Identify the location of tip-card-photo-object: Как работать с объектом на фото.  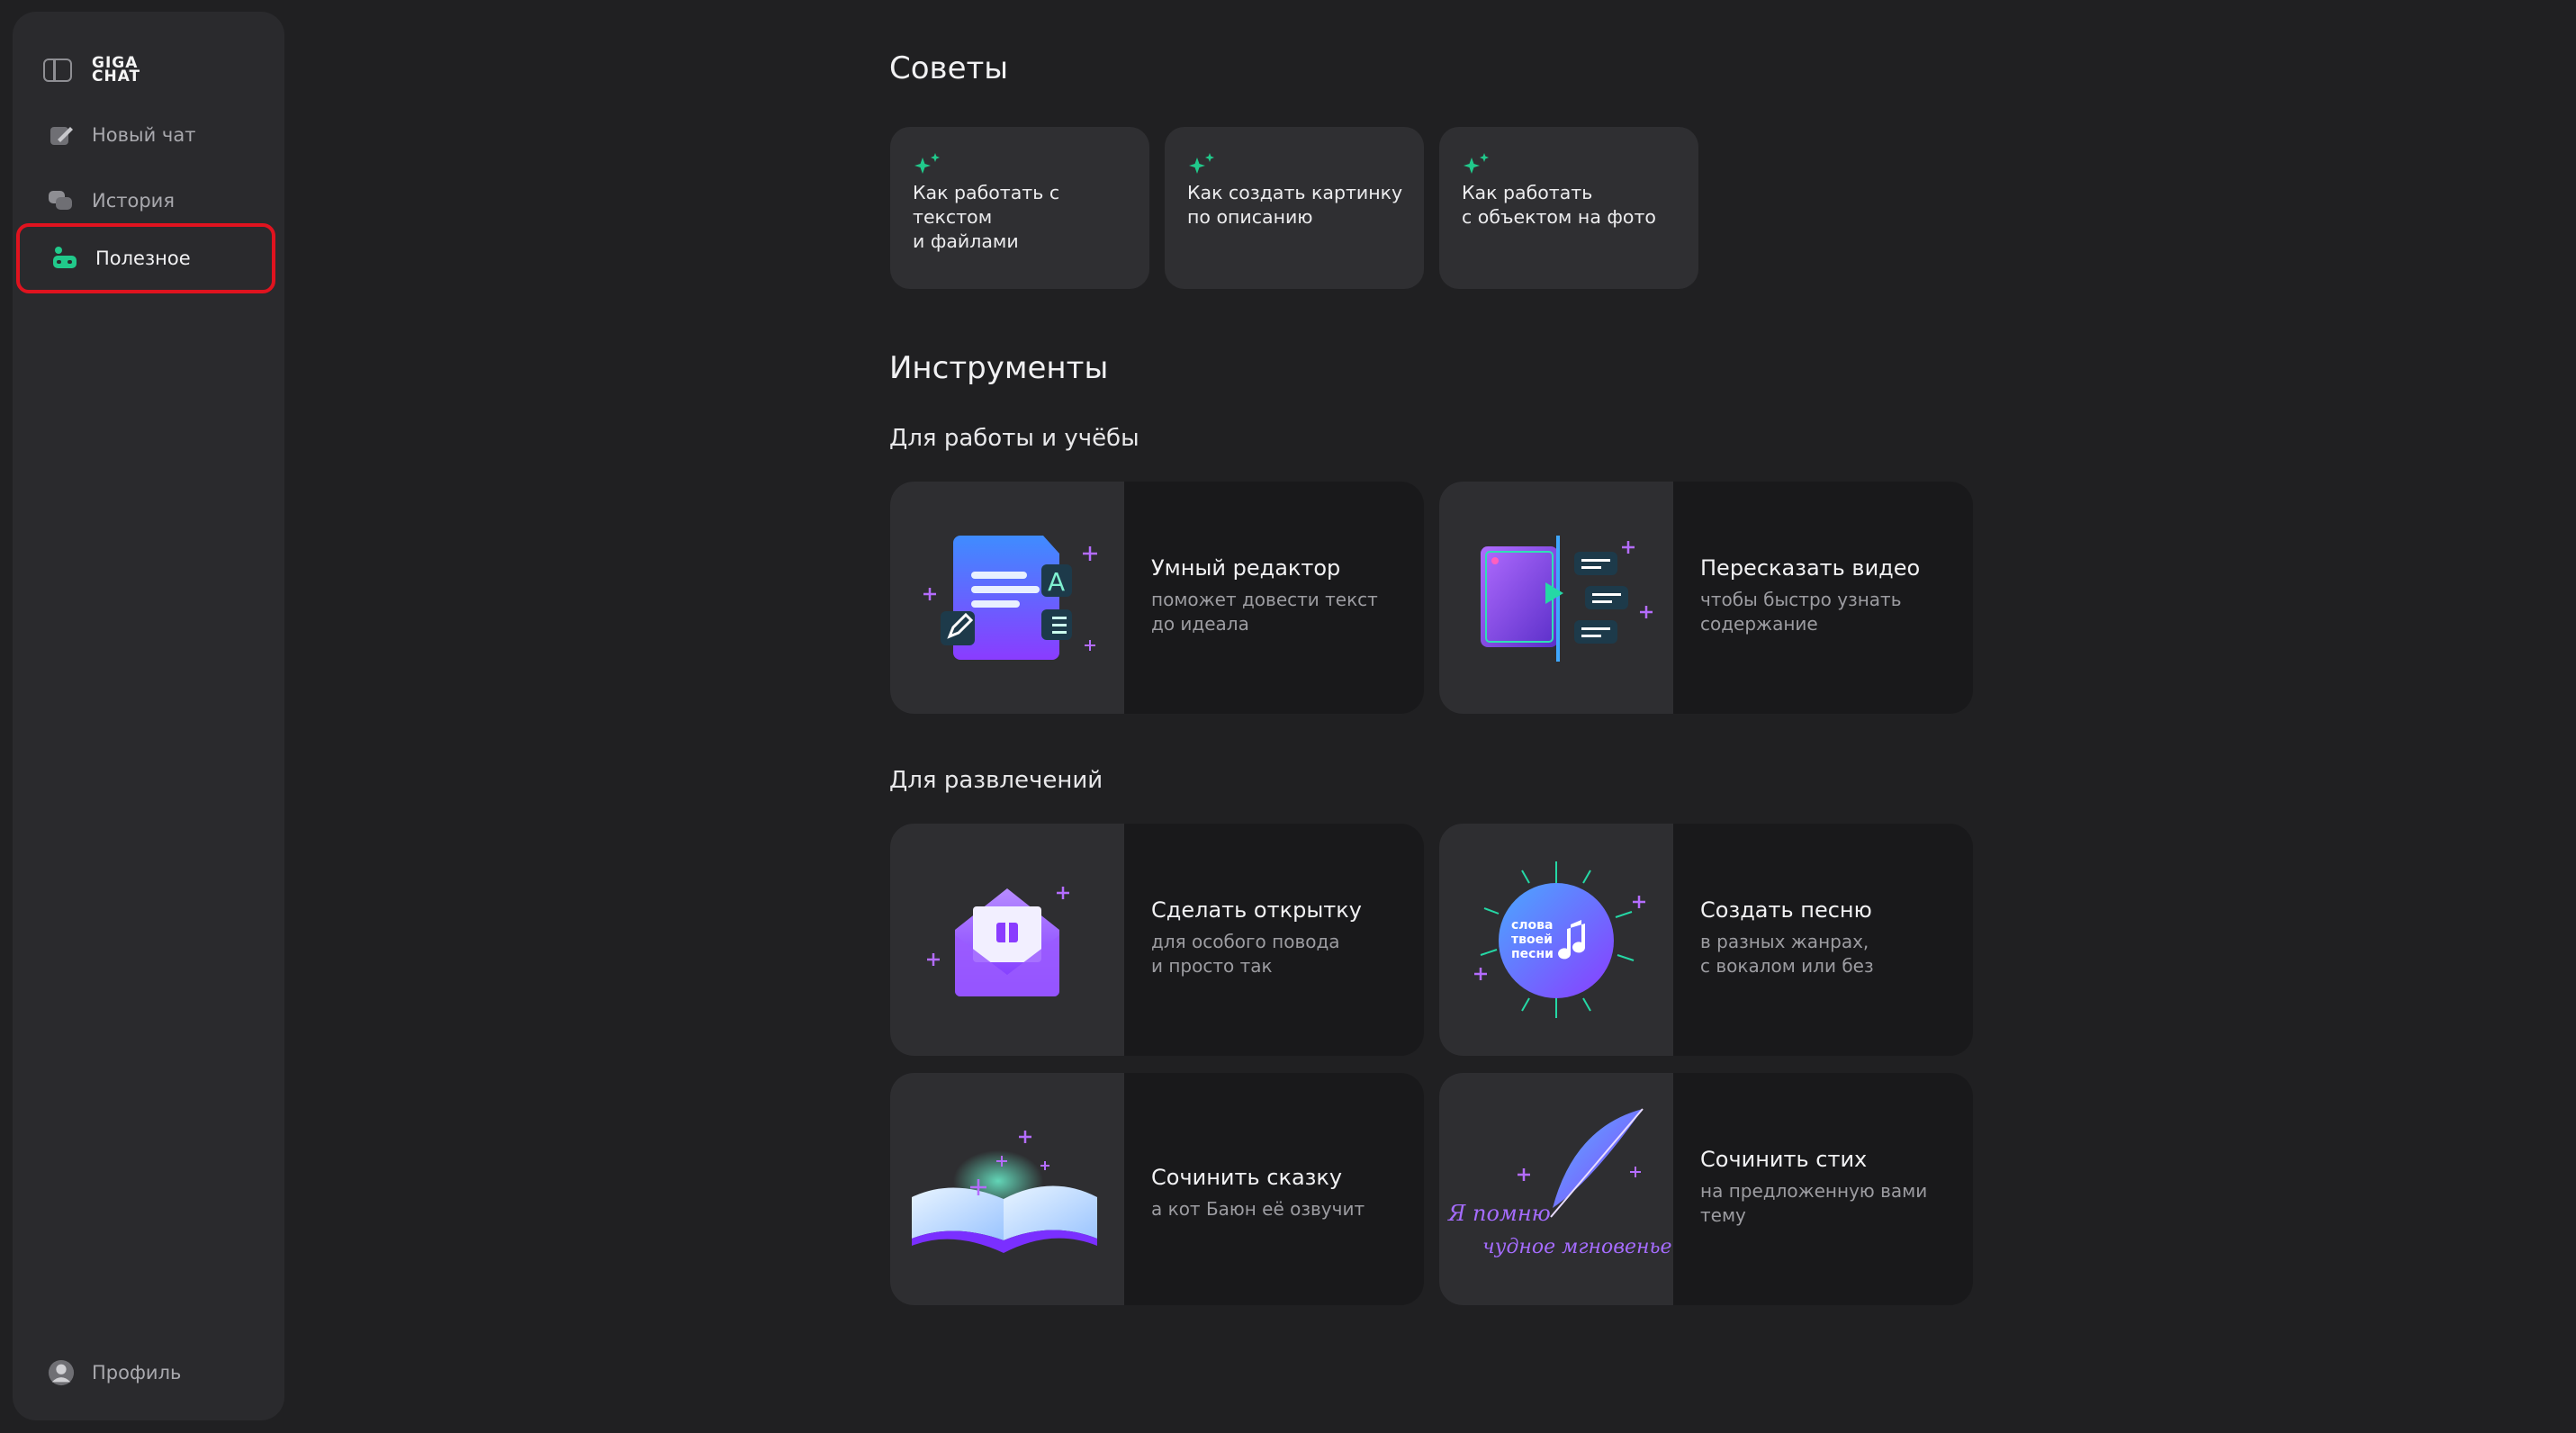
(1568, 208).